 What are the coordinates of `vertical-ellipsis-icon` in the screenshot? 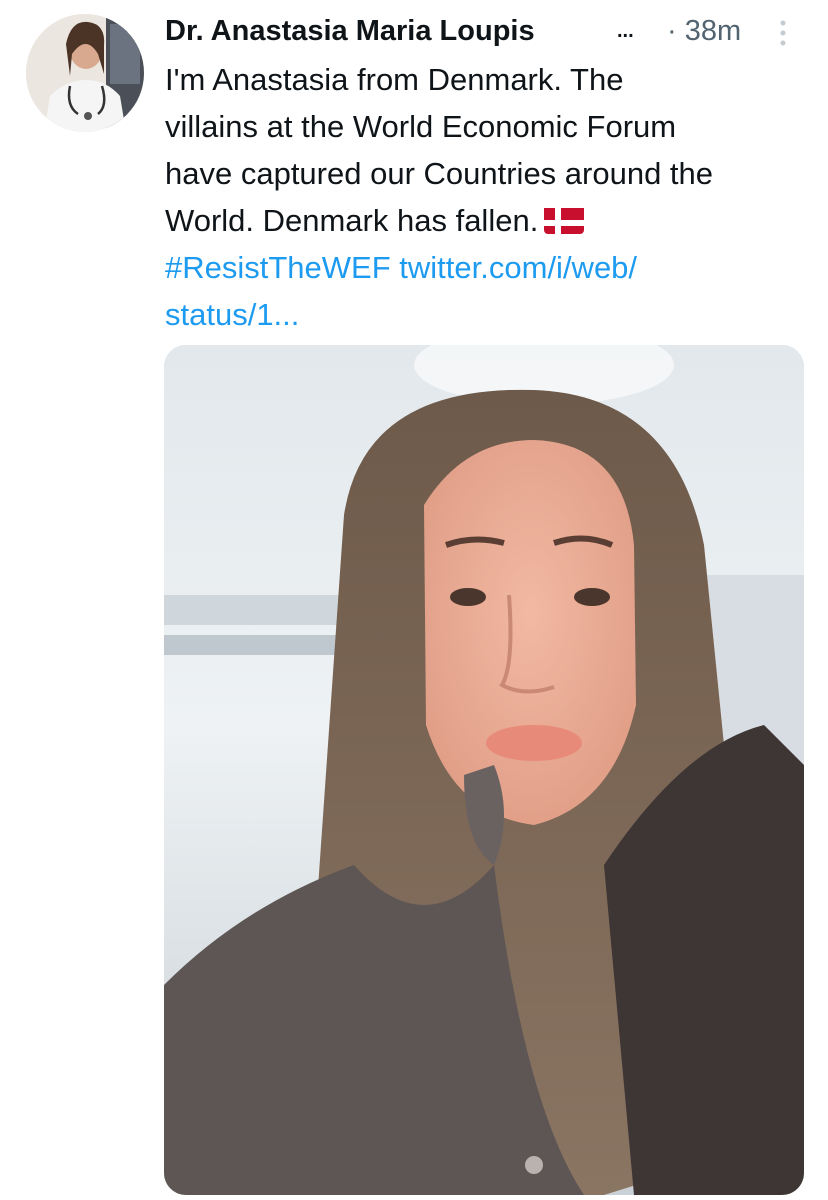 It's located at (783, 33).